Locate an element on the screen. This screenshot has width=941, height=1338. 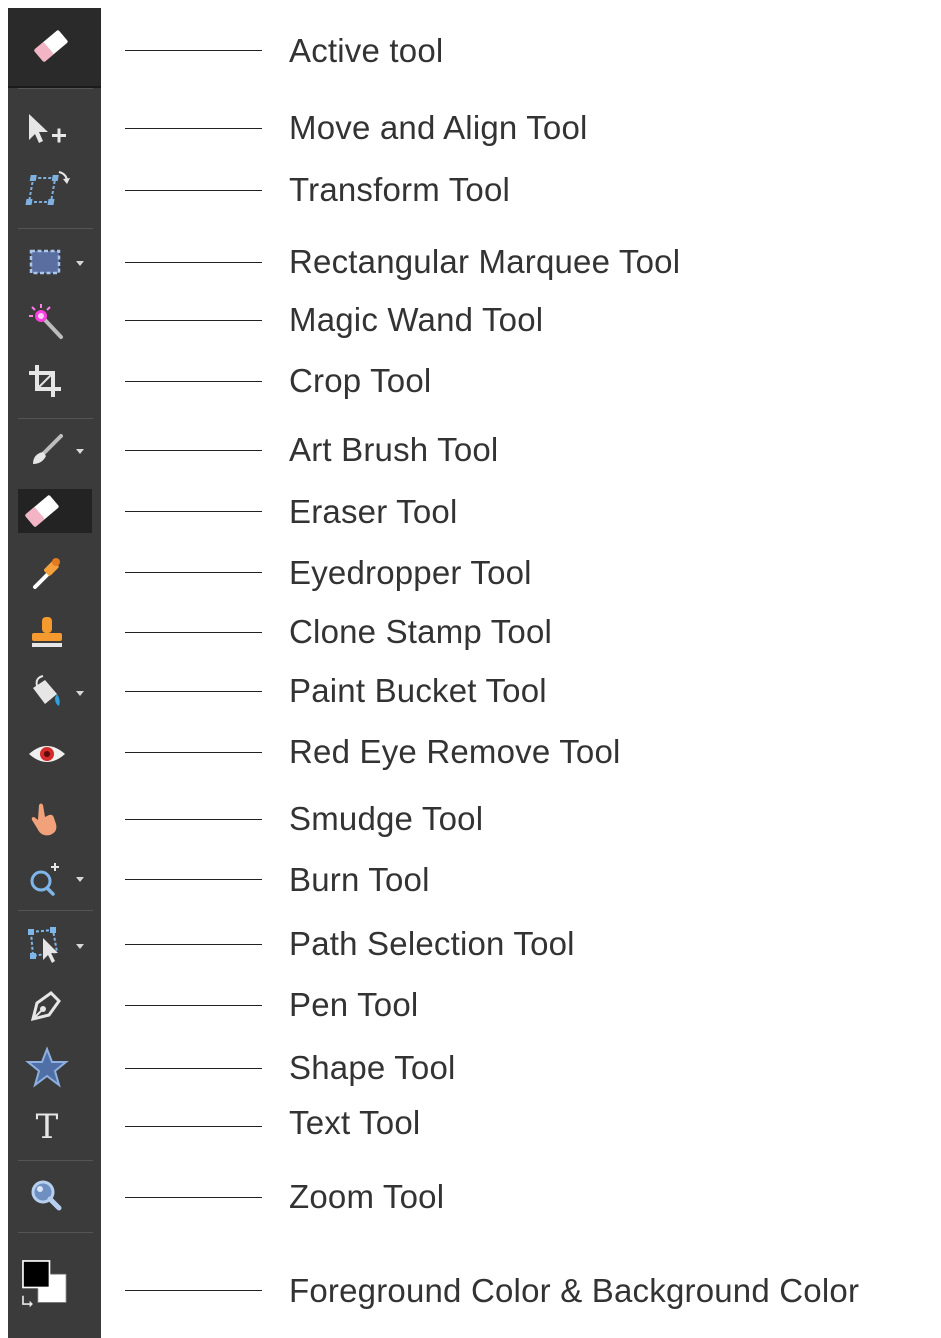
active-tool-slot is located at coordinates (54, 48).